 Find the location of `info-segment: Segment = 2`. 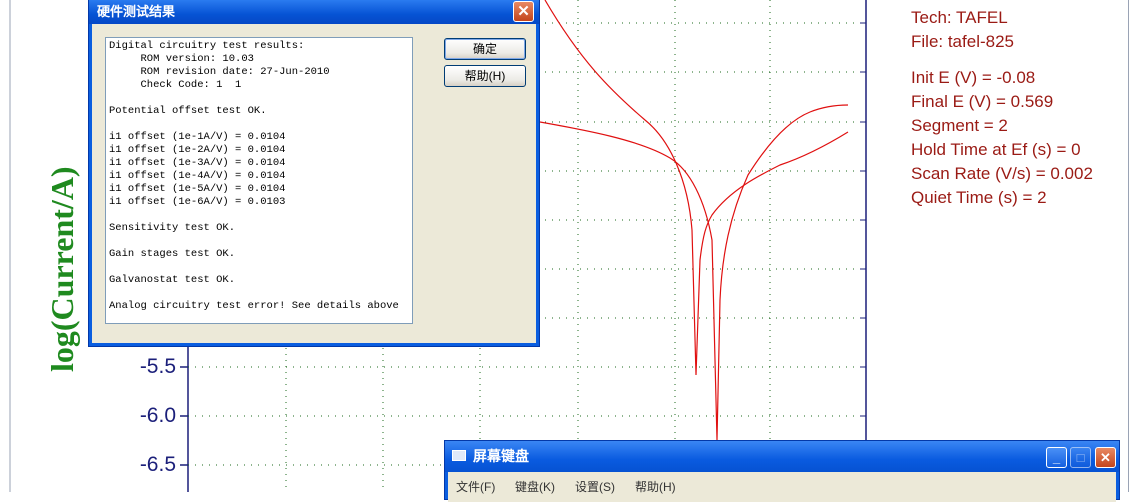

info-segment: Segment = 2 is located at coordinates (959, 125).